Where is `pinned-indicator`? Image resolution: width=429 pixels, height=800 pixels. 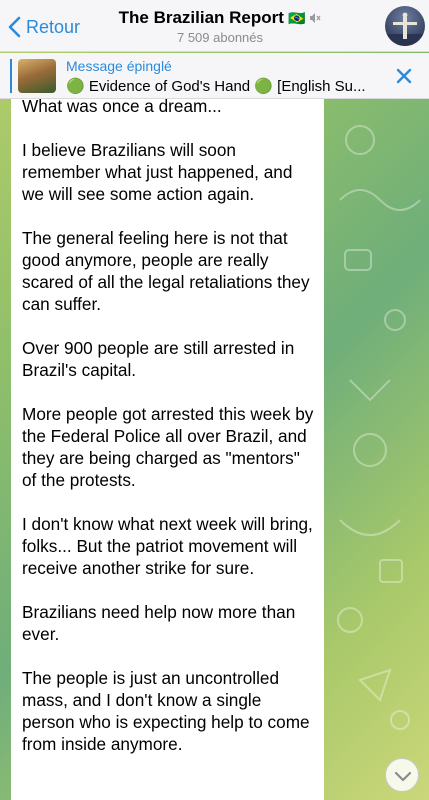 pinned-indicator is located at coordinates (11, 76).